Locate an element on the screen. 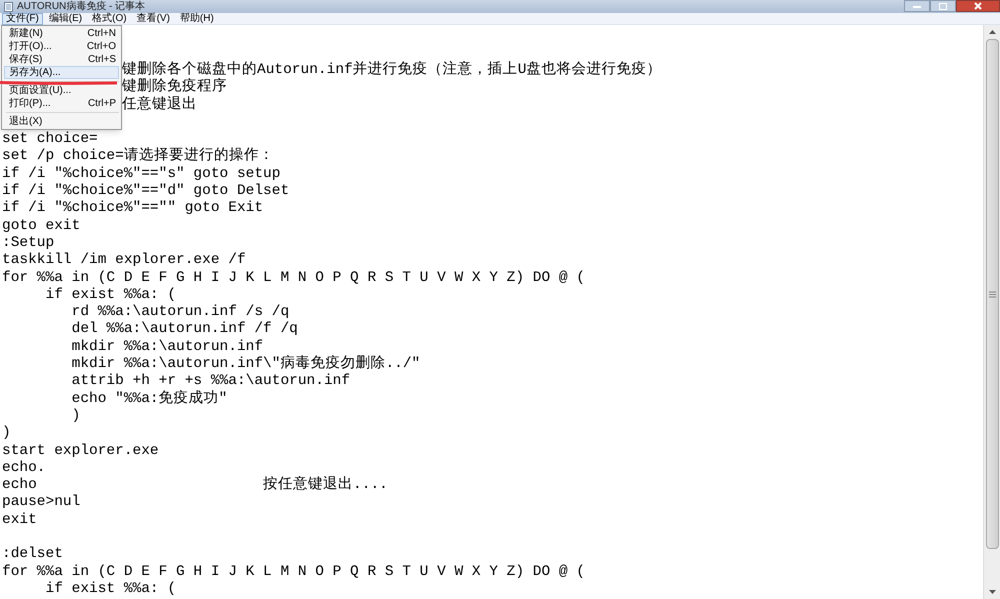 Image resolution: width=1000 pixels, height=599 pixels. code-line: mkdir %%a:\autorun.inf is located at coordinates (167, 346).